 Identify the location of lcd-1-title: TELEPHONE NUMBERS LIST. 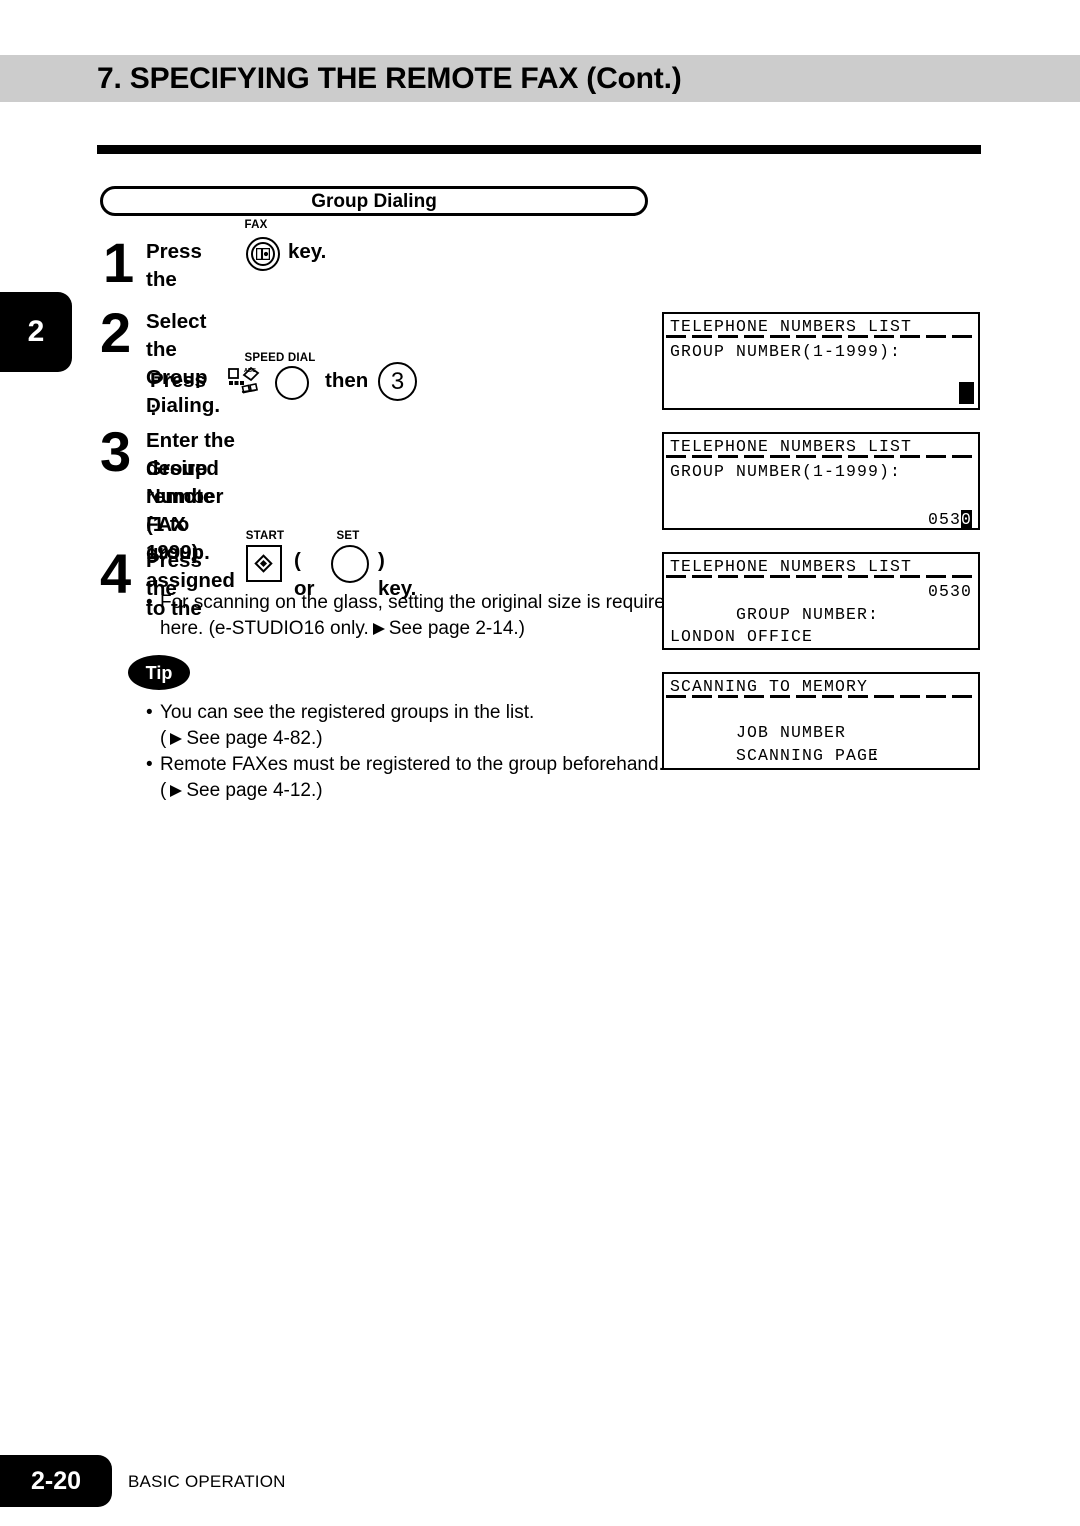
(791, 326).